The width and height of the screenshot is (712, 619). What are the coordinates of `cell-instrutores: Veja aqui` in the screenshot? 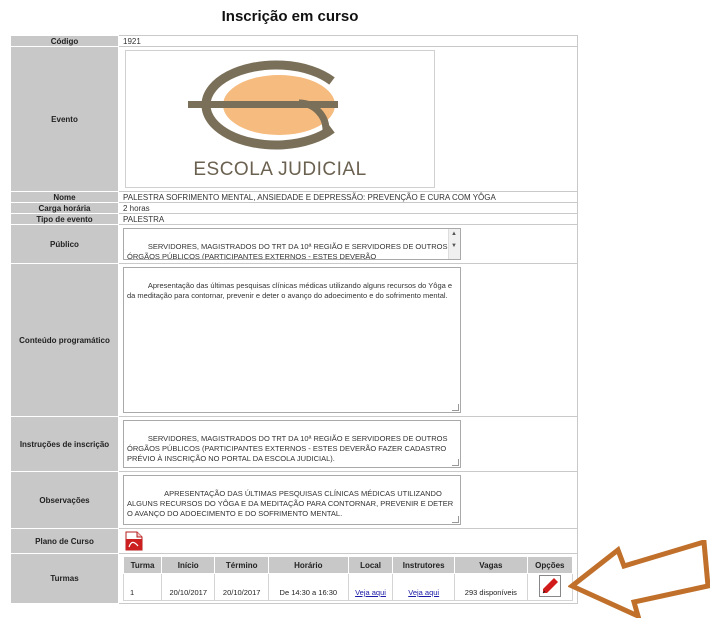 It's located at (424, 587).